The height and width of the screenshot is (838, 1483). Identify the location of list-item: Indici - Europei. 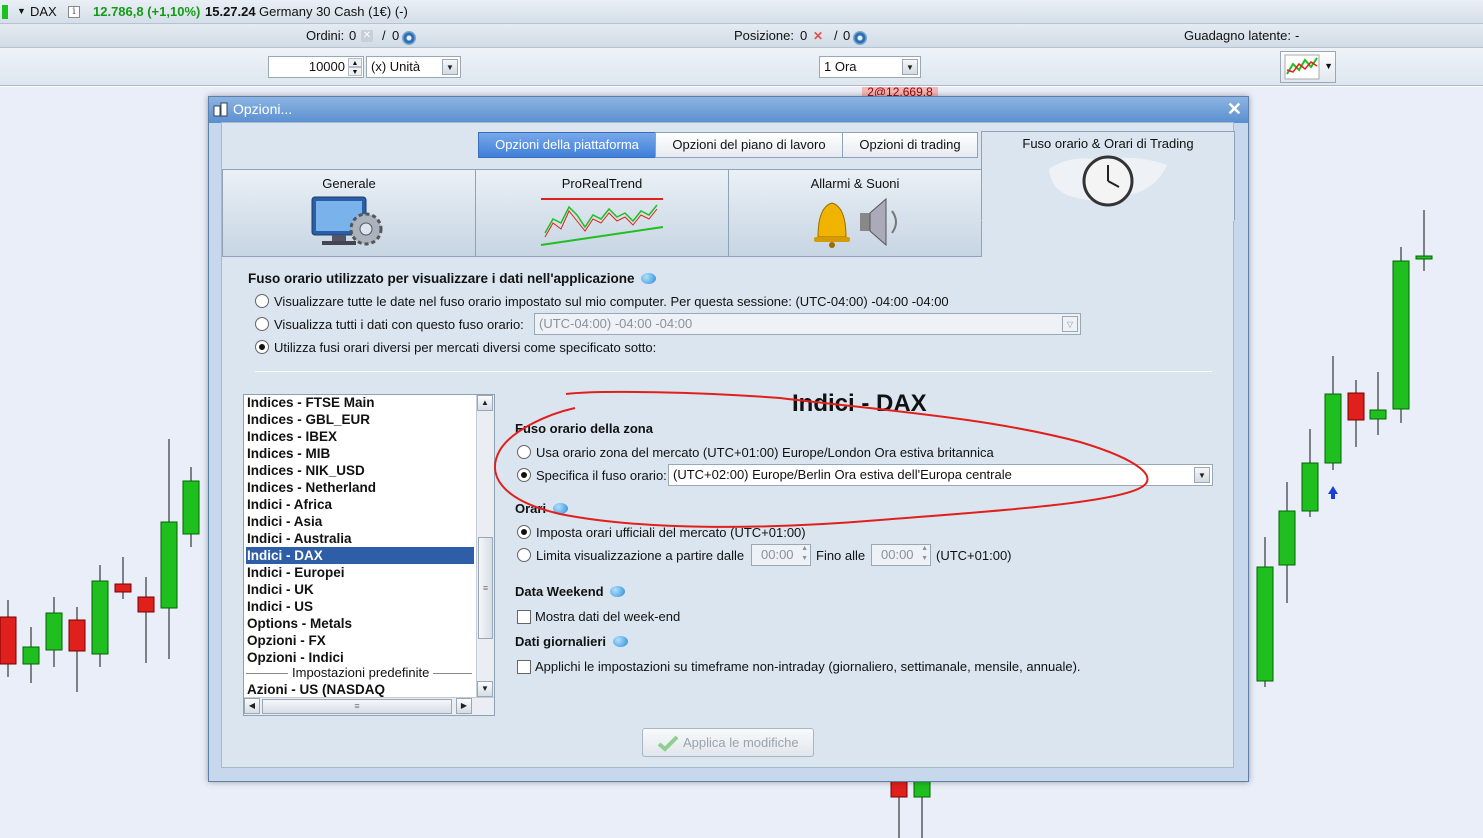
(360, 572).